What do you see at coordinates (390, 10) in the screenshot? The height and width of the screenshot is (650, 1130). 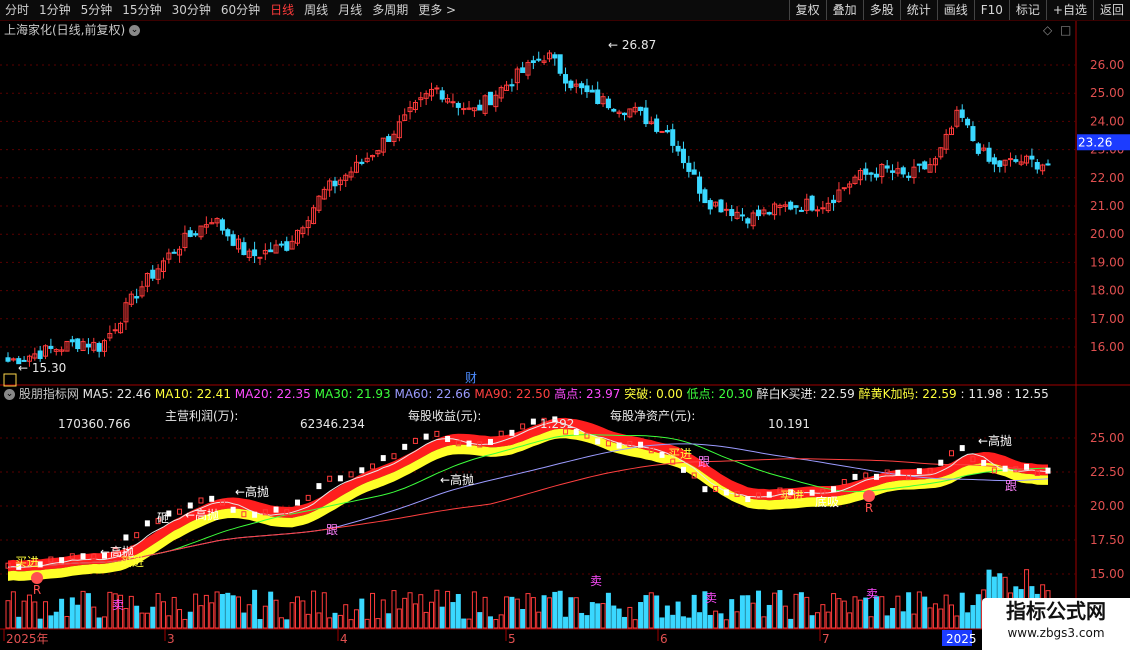 I see `tab-9: 多周期` at bounding box center [390, 10].